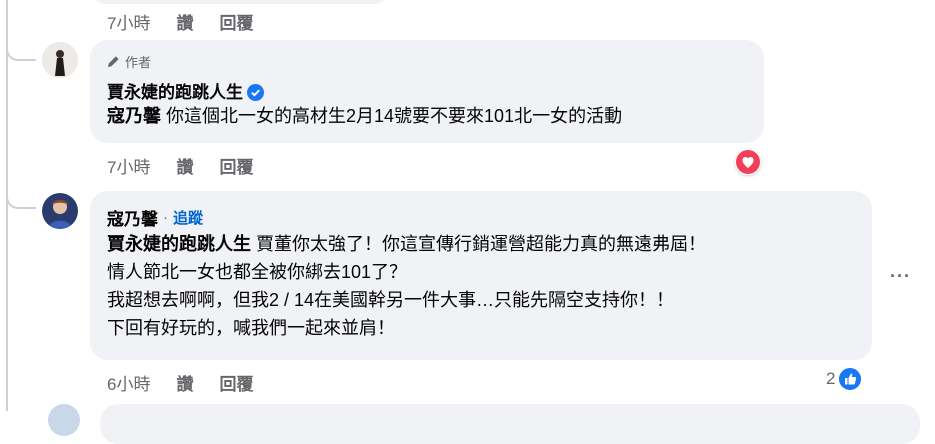 The width and height of the screenshot is (935, 444). I want to click on author-name-row: 賈永婕的跑跳人生, so click(185, 92).